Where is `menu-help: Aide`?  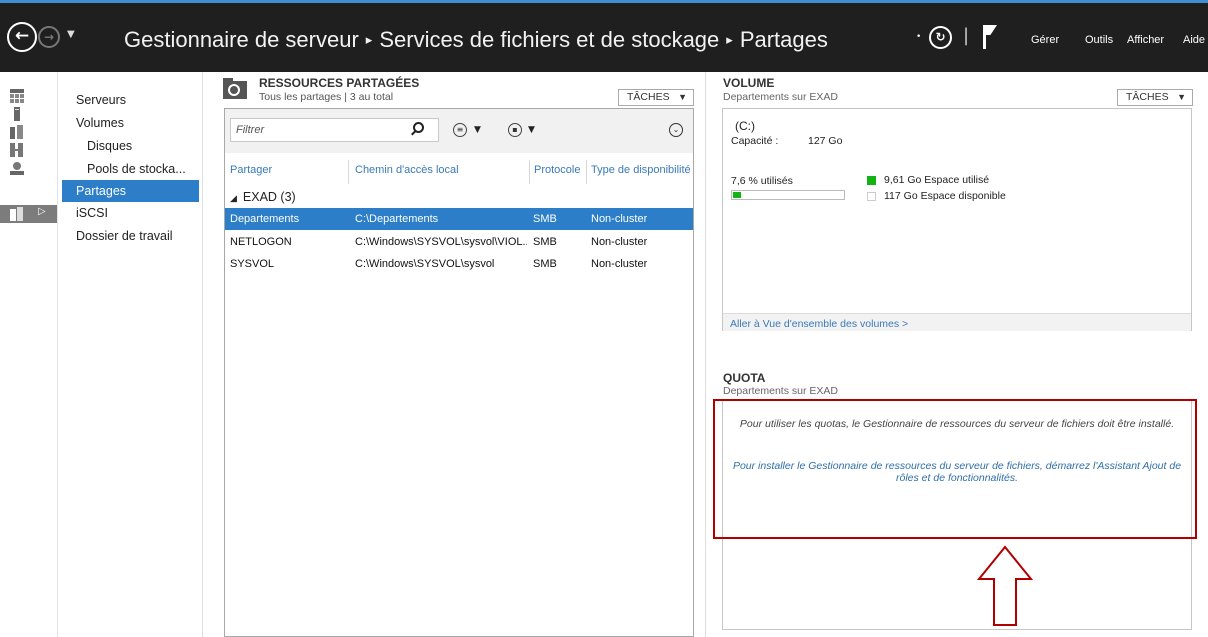
menu-help: Aide is located at coordinates (1194, 40).